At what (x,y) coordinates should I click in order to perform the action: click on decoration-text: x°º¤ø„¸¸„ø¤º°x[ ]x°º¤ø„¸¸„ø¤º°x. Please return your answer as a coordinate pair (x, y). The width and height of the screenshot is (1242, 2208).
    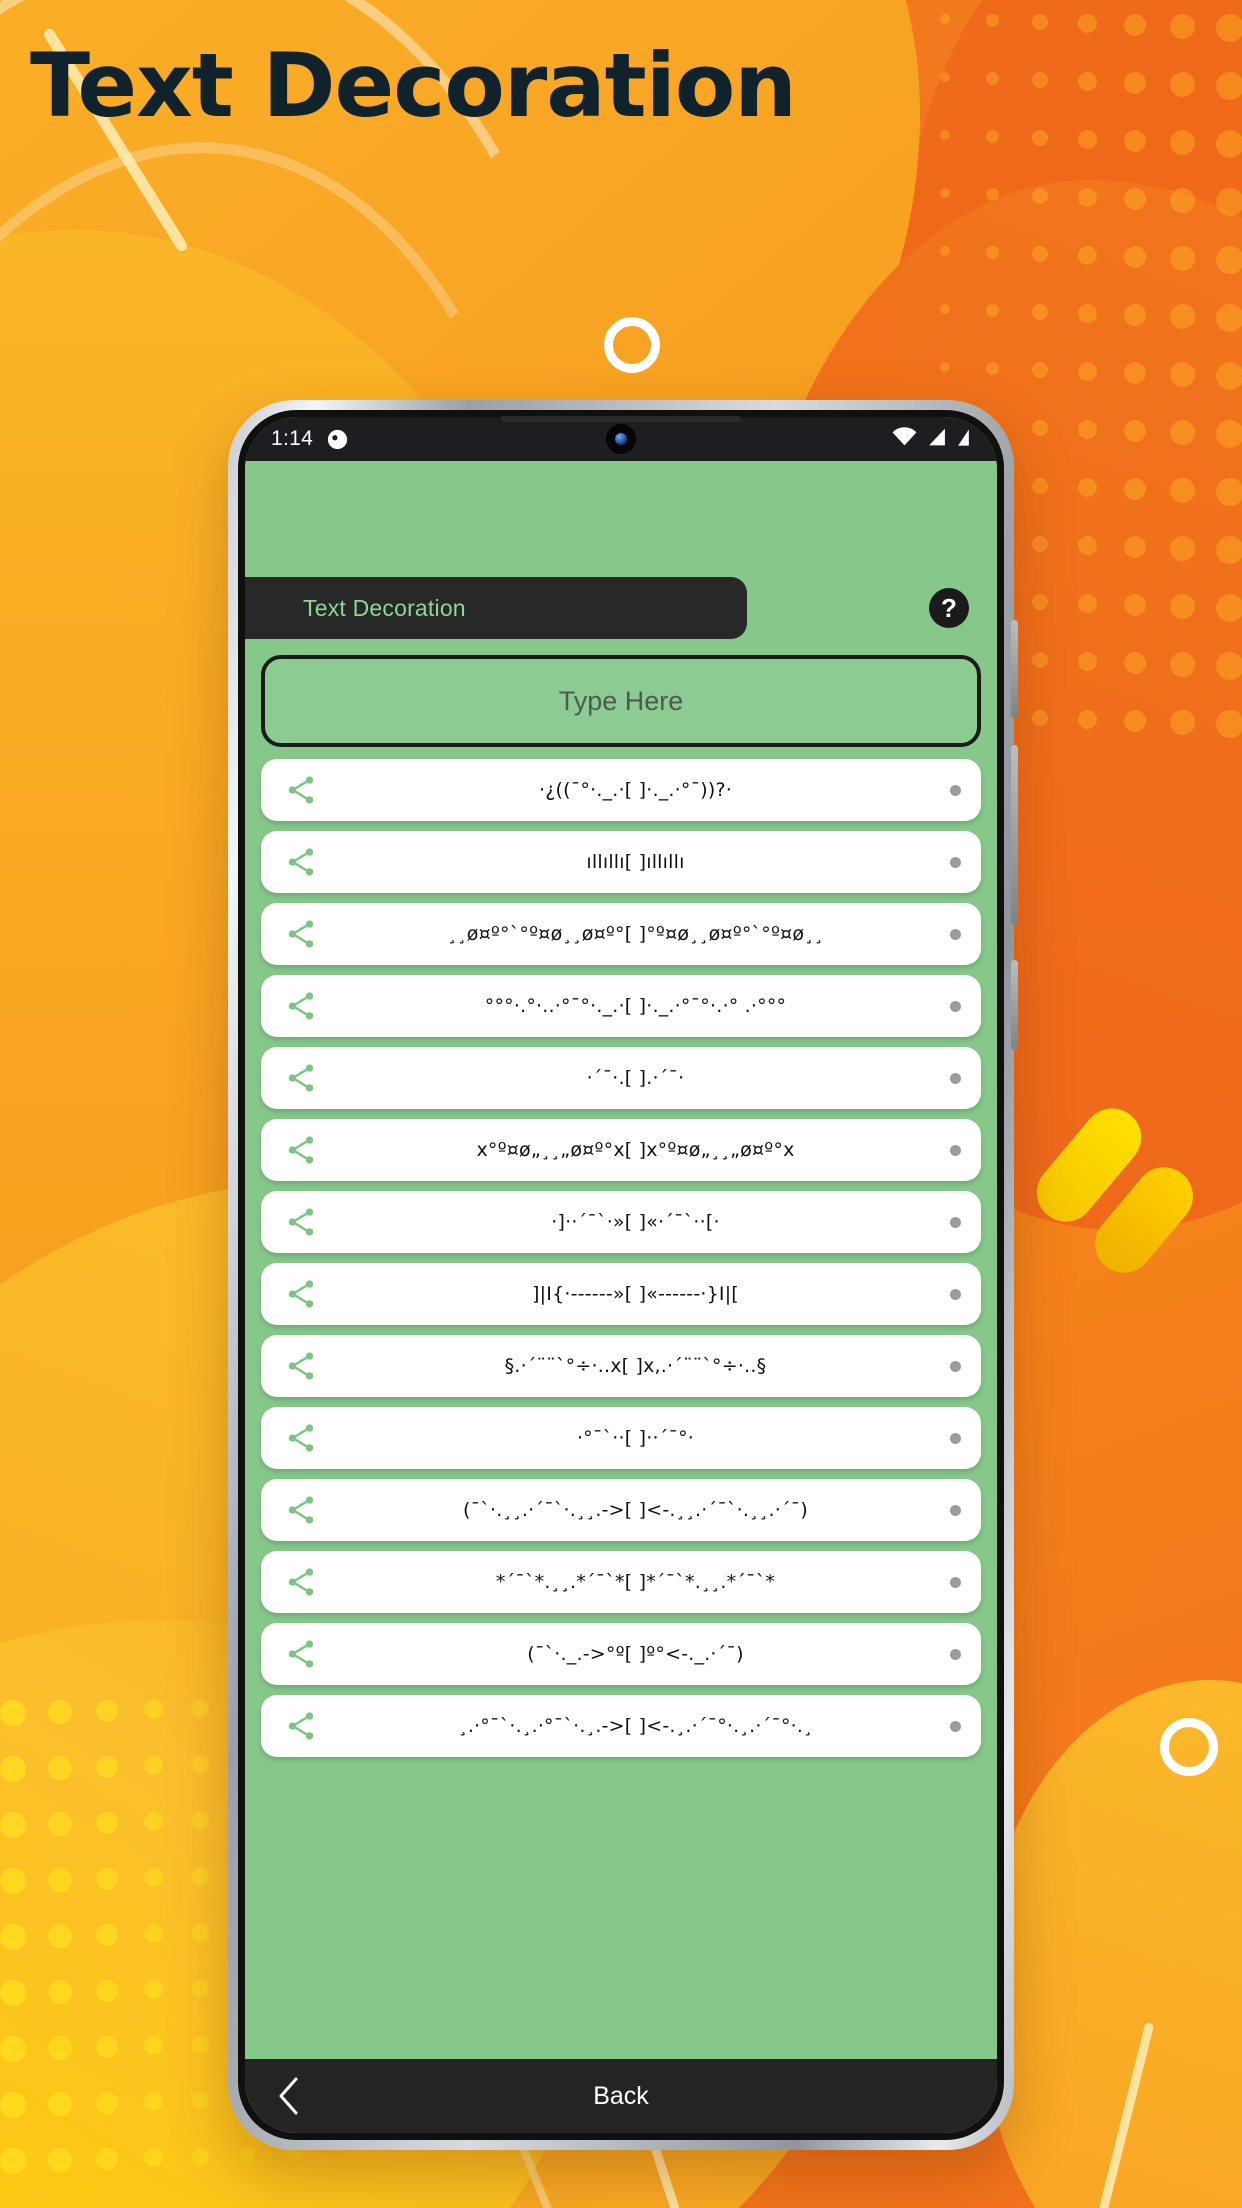
    Looking at the image, I should click on (635, 1150).